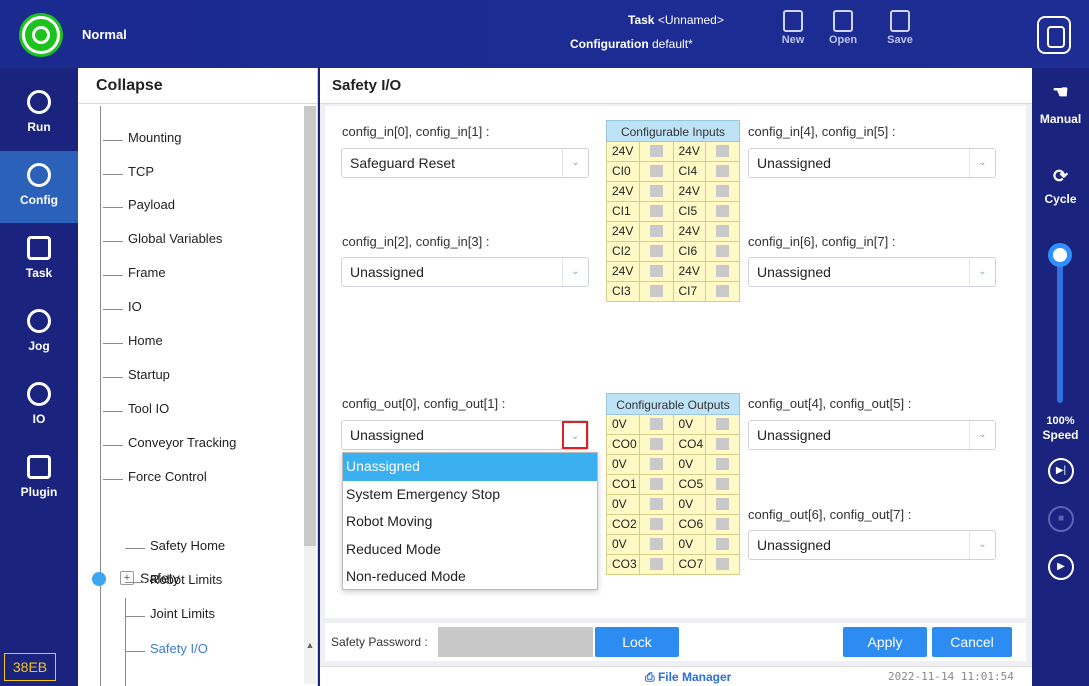  Describe the element at coordinates (872, 272) in the screenshot. I see `in67-select: Unassigned ⌄` at that location.